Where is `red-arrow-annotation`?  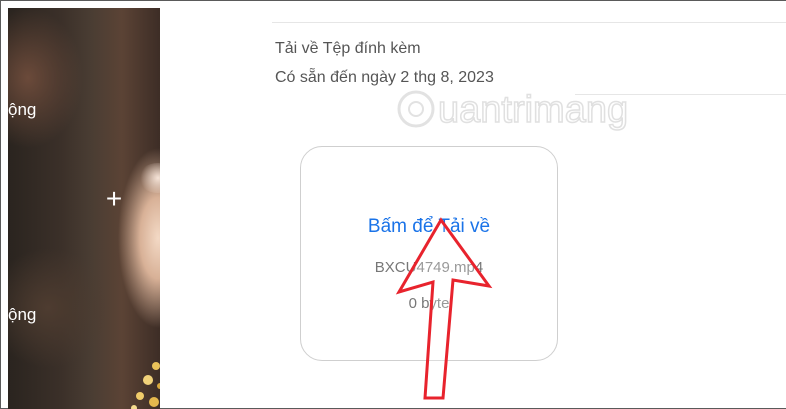 red-arrow-annotation is located at coordinates (444, 308).